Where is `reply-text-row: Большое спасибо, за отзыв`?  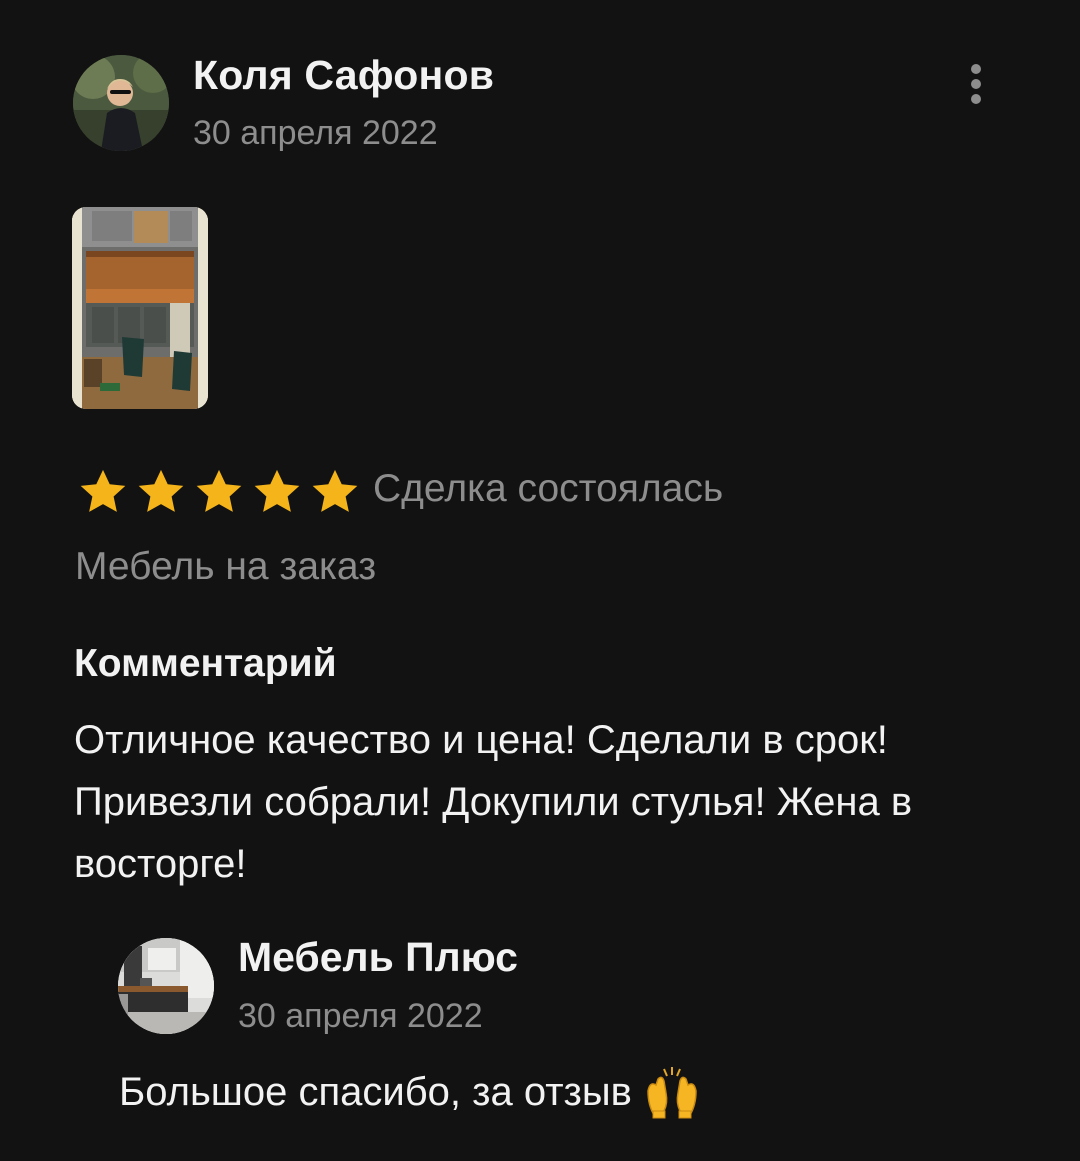
reply-text-row: Большое спасибо, за отзыв is located at coordinates (409, 1092).